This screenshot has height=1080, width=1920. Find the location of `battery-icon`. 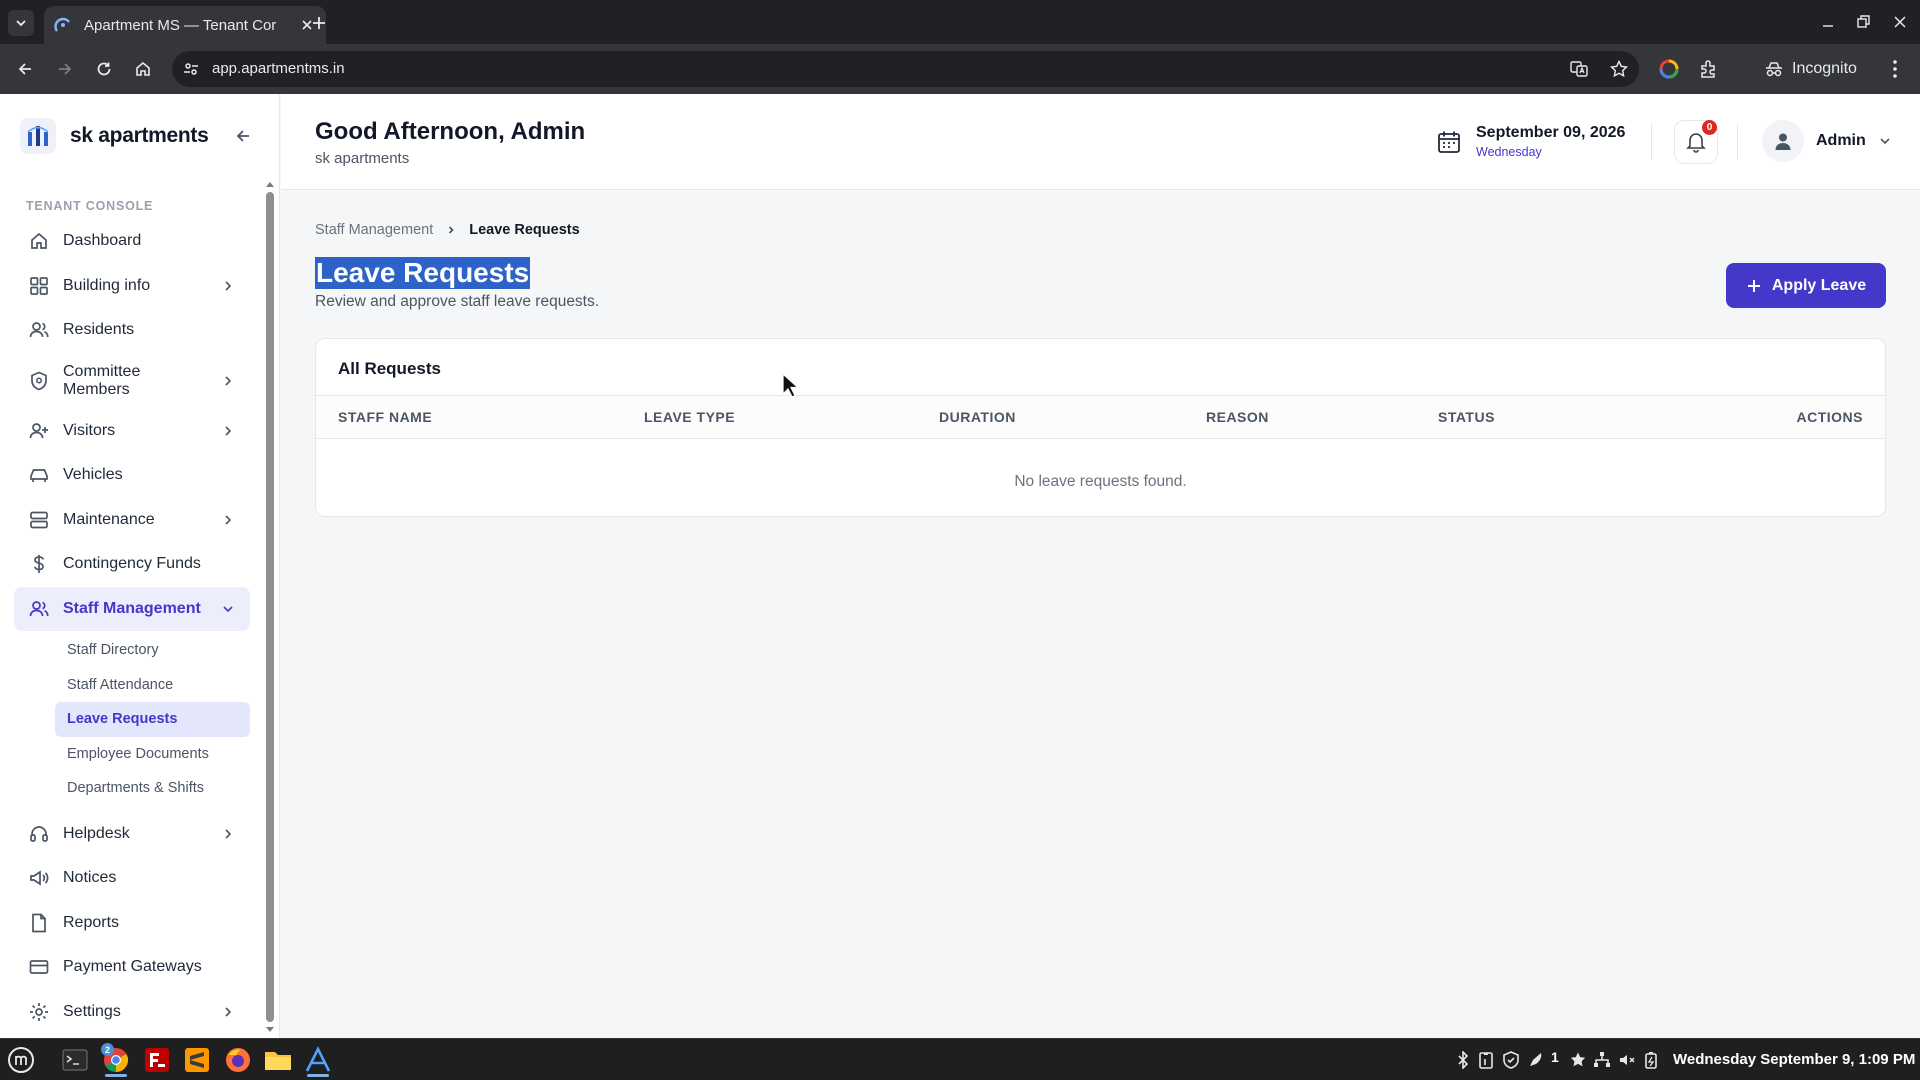

battery-icon is located at coordinates (1651, 1060).